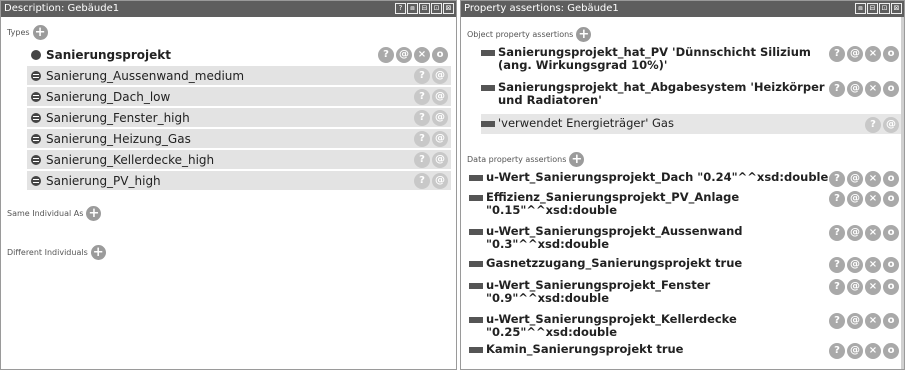 This screenshot has height=370, width=905. Describe the element at coordinates (62, 8) in the screenshot. I see `description-title: Description: Gebäude1` at that location.